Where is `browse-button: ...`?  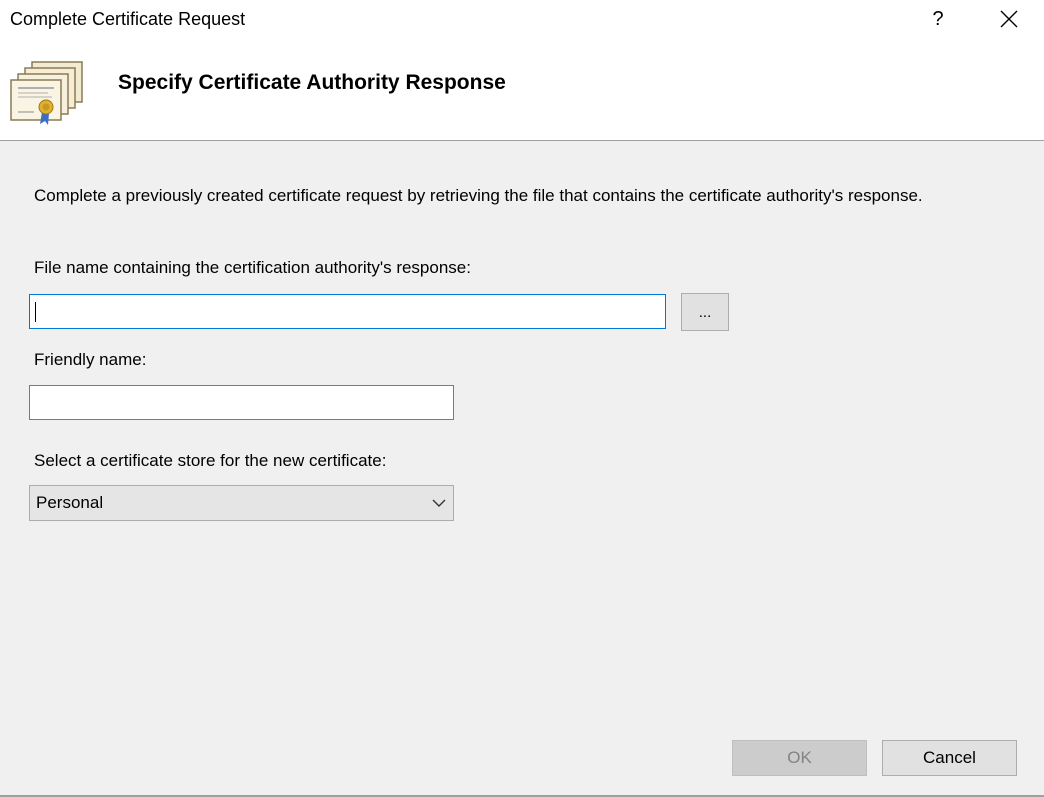
browse-button: ... is located at coordinates (705, 312).